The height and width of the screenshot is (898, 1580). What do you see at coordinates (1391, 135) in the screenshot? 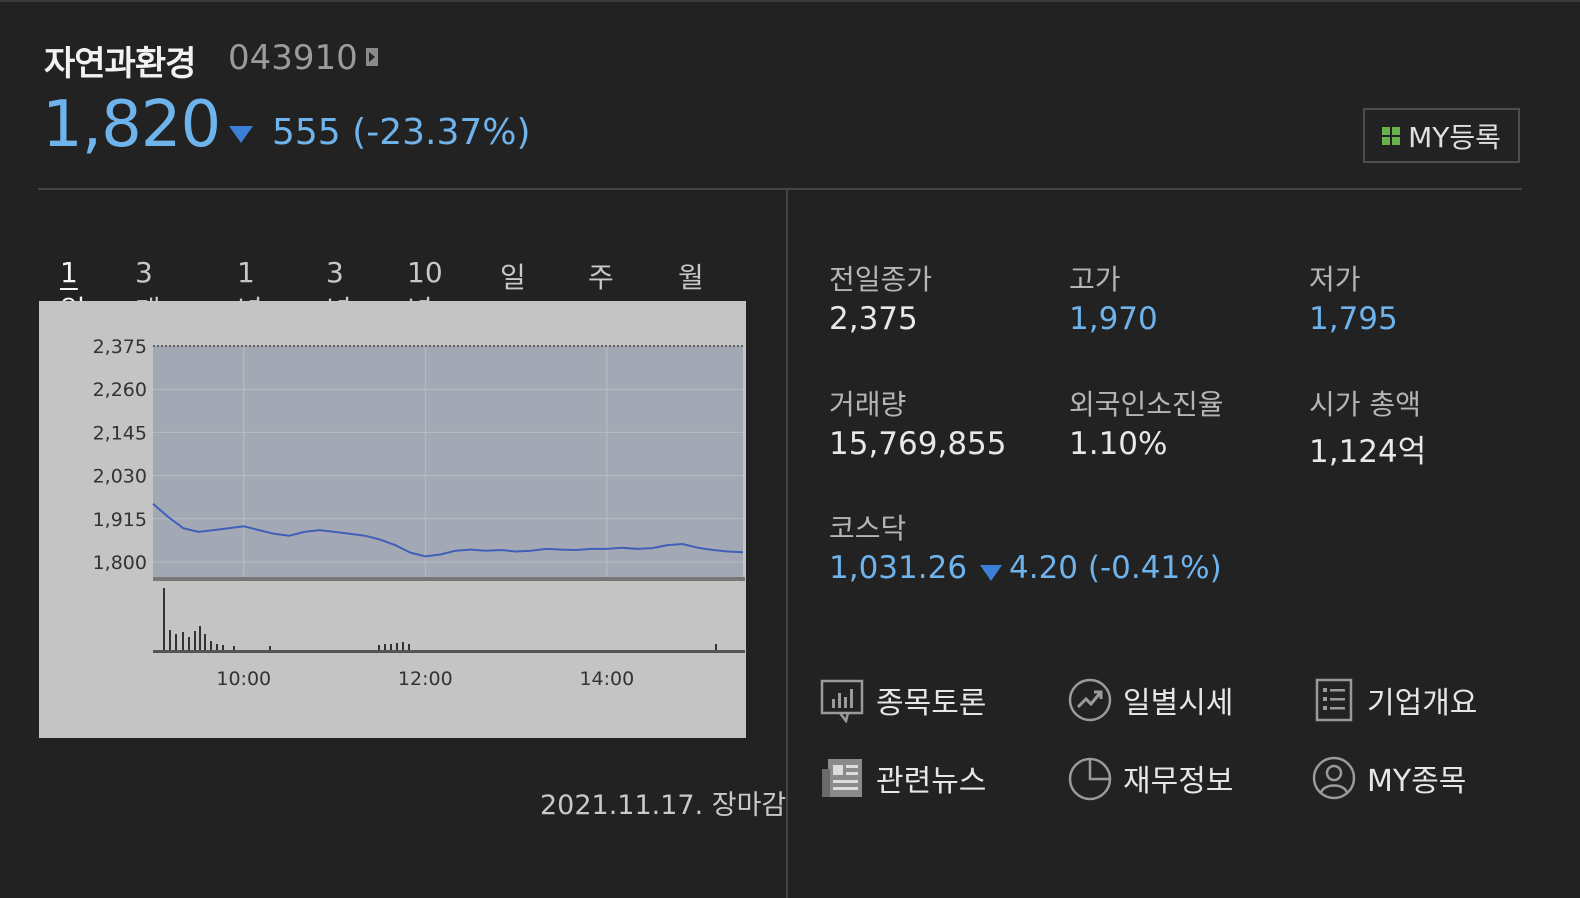
I see `grid-icon` at bounding box center [1391, 135].